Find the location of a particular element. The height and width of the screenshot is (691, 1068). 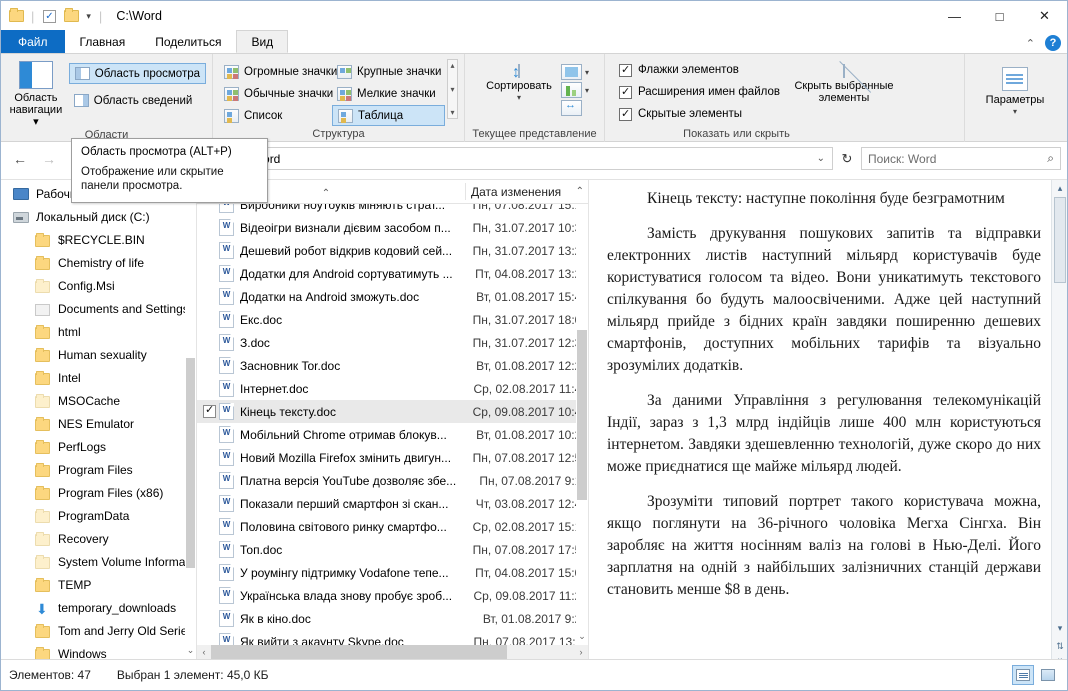

tree-item-recycle-bin: $RECYCLE.BIN is located at coordinates (98, 239).